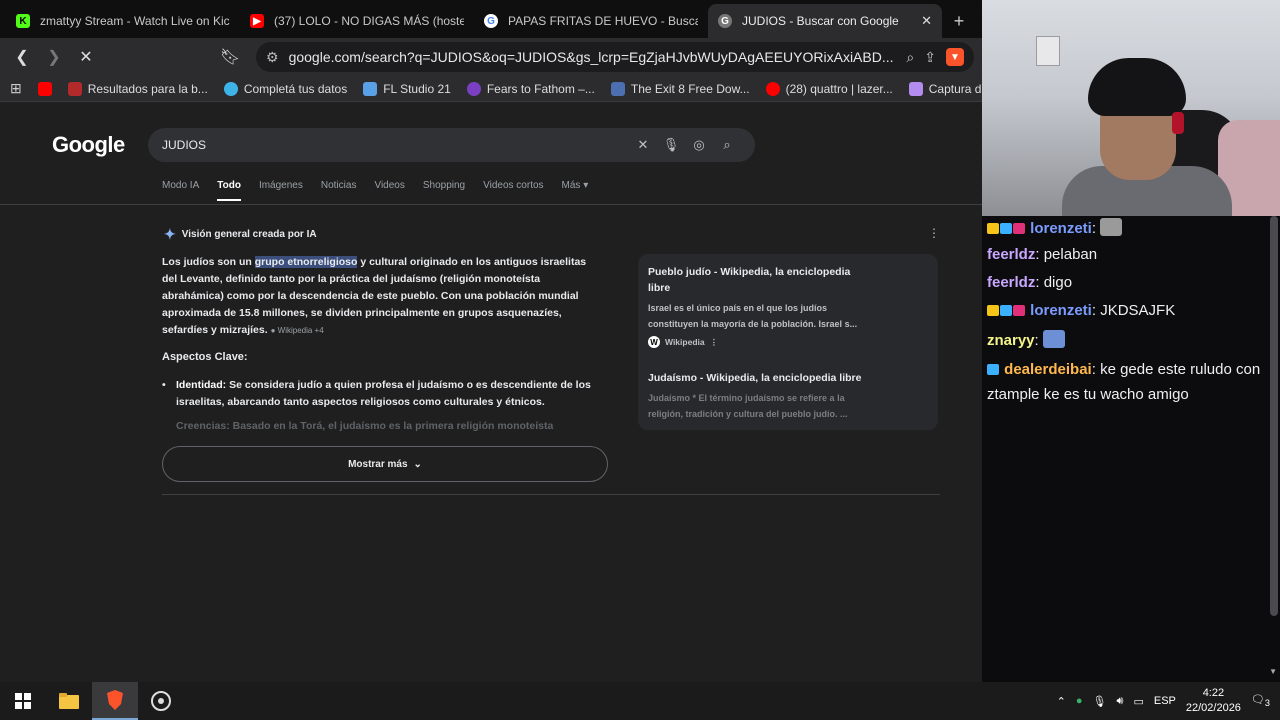  Describe the element at coordinates (955, 57) in the screenshot. I see `brave-shields-icon: ▼` at that location.